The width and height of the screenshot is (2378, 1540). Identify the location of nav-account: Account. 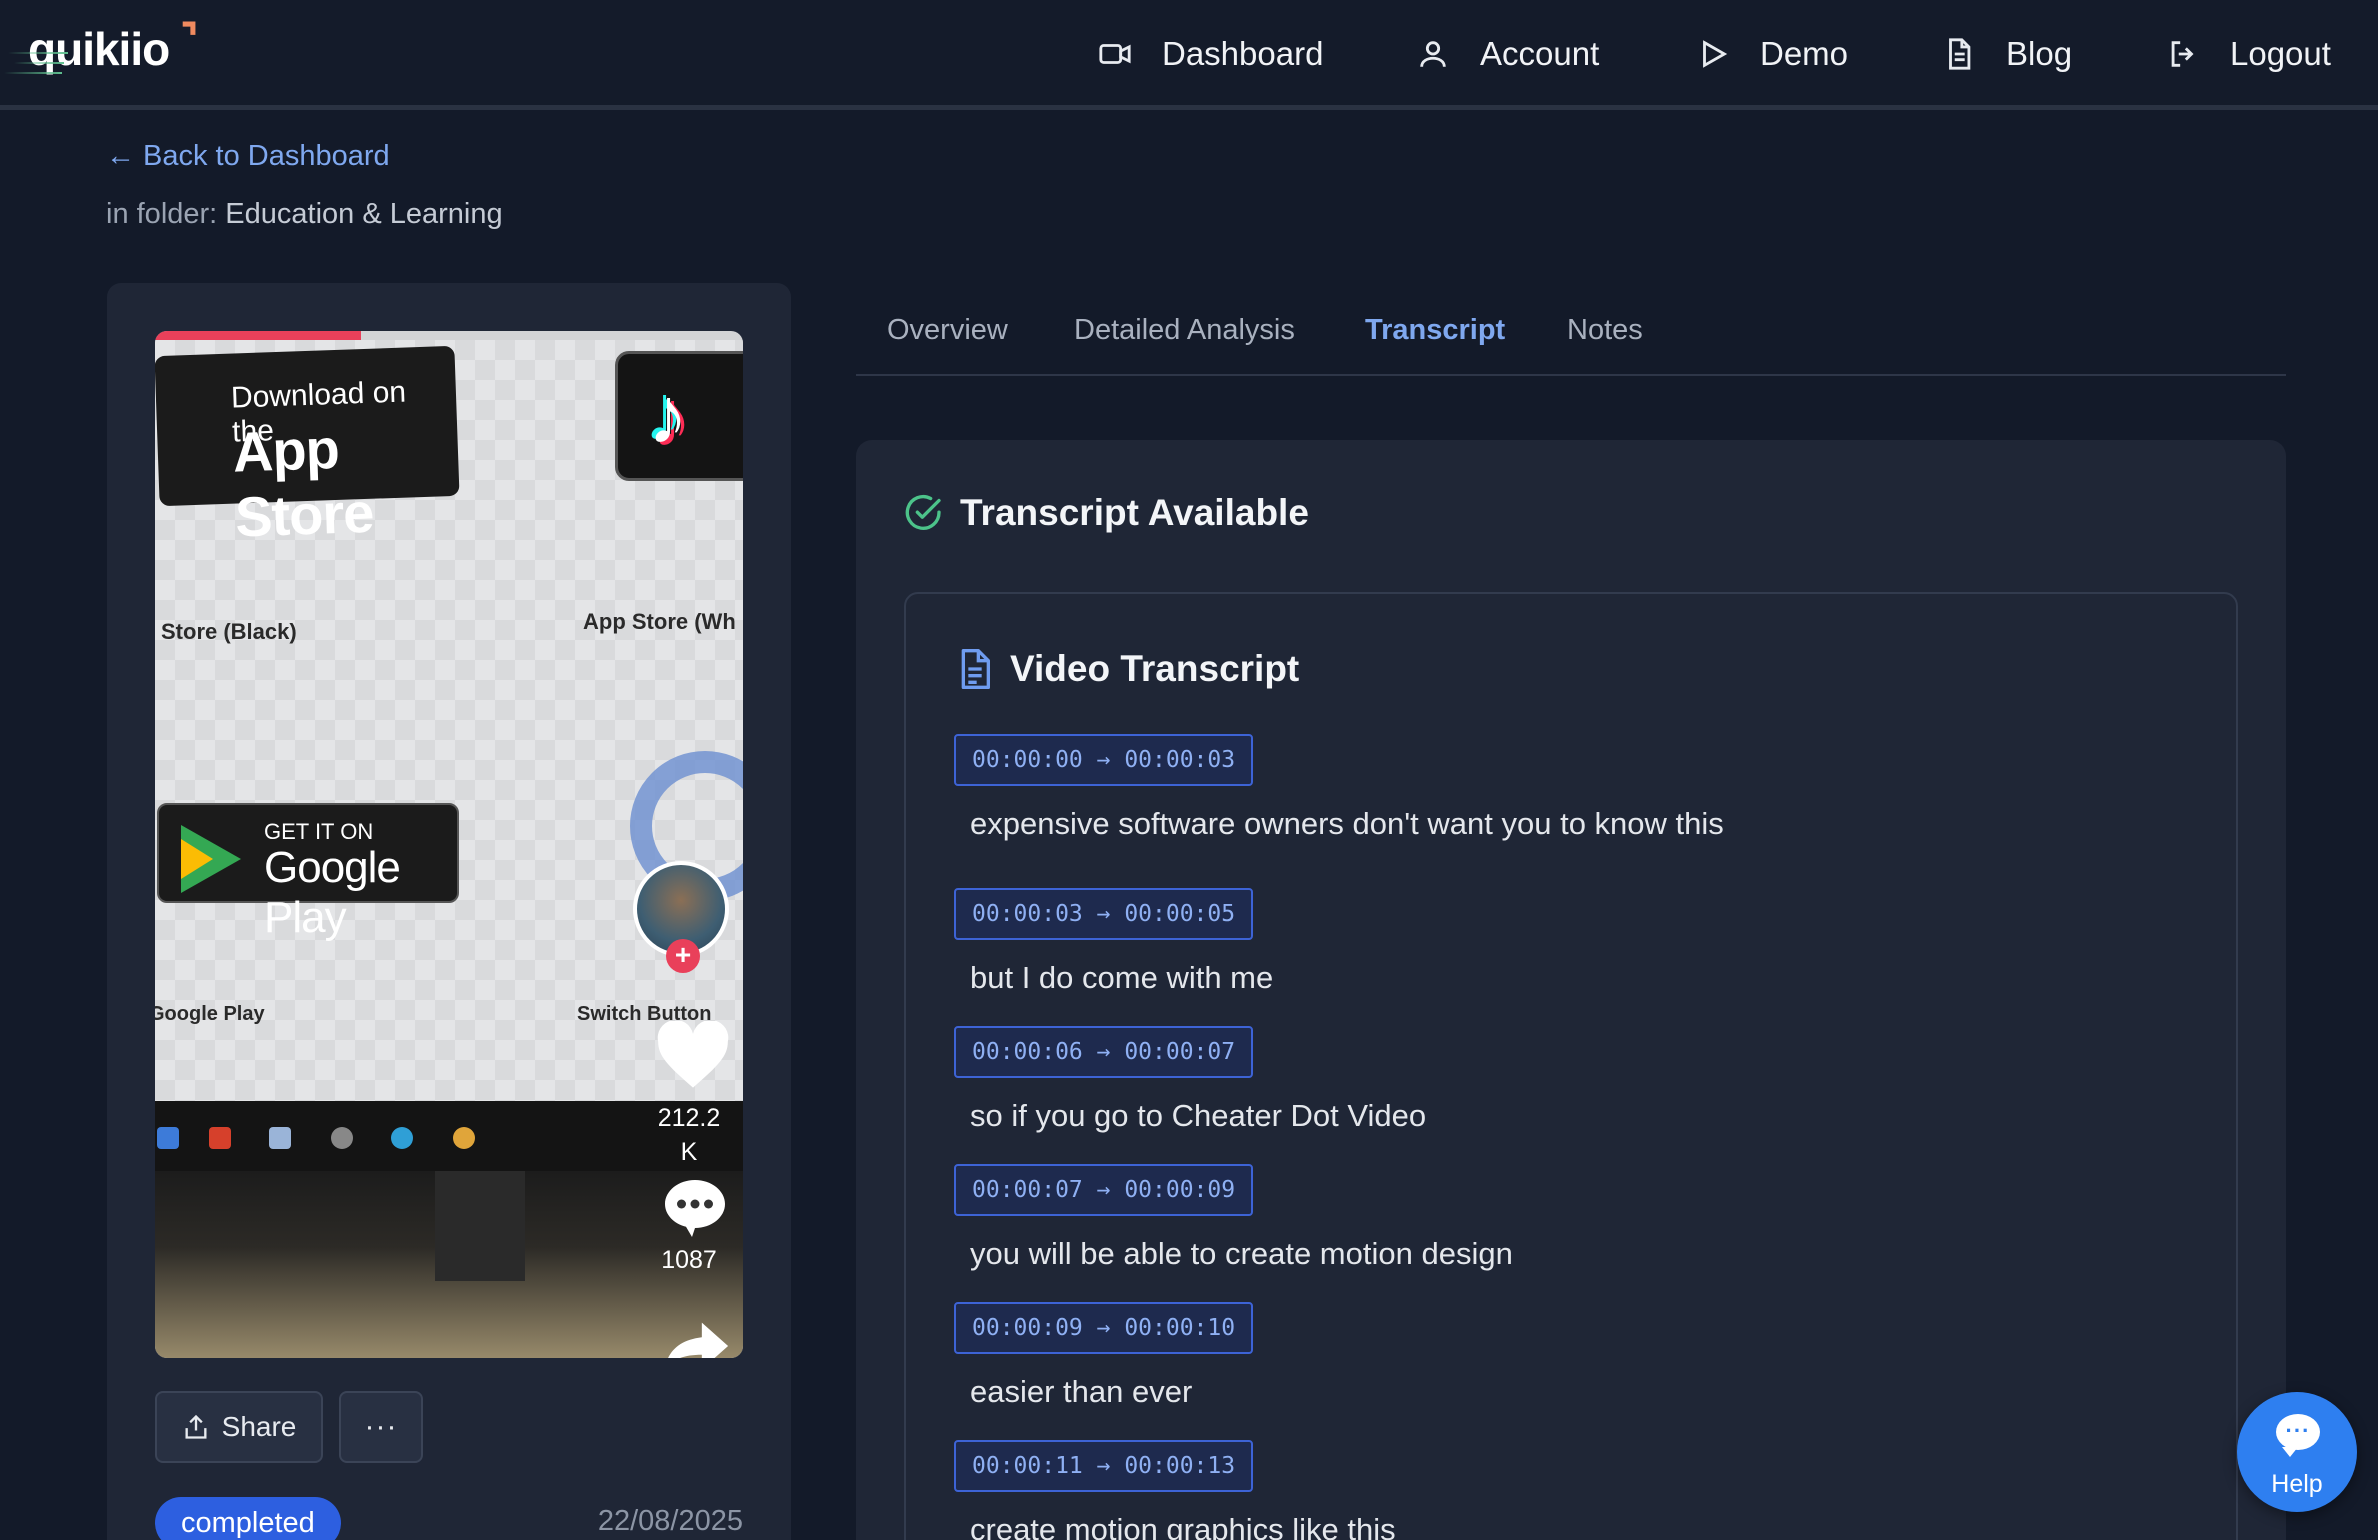
(1507, 54).